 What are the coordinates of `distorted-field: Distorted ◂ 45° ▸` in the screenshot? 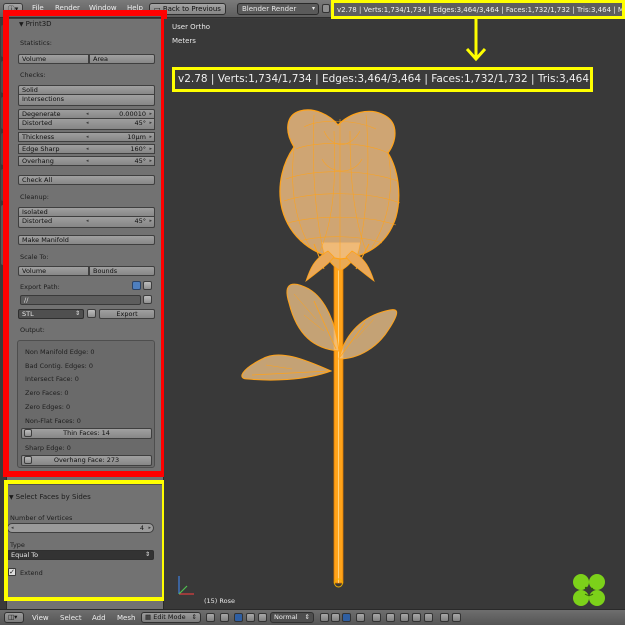 It's located at (86, 124).